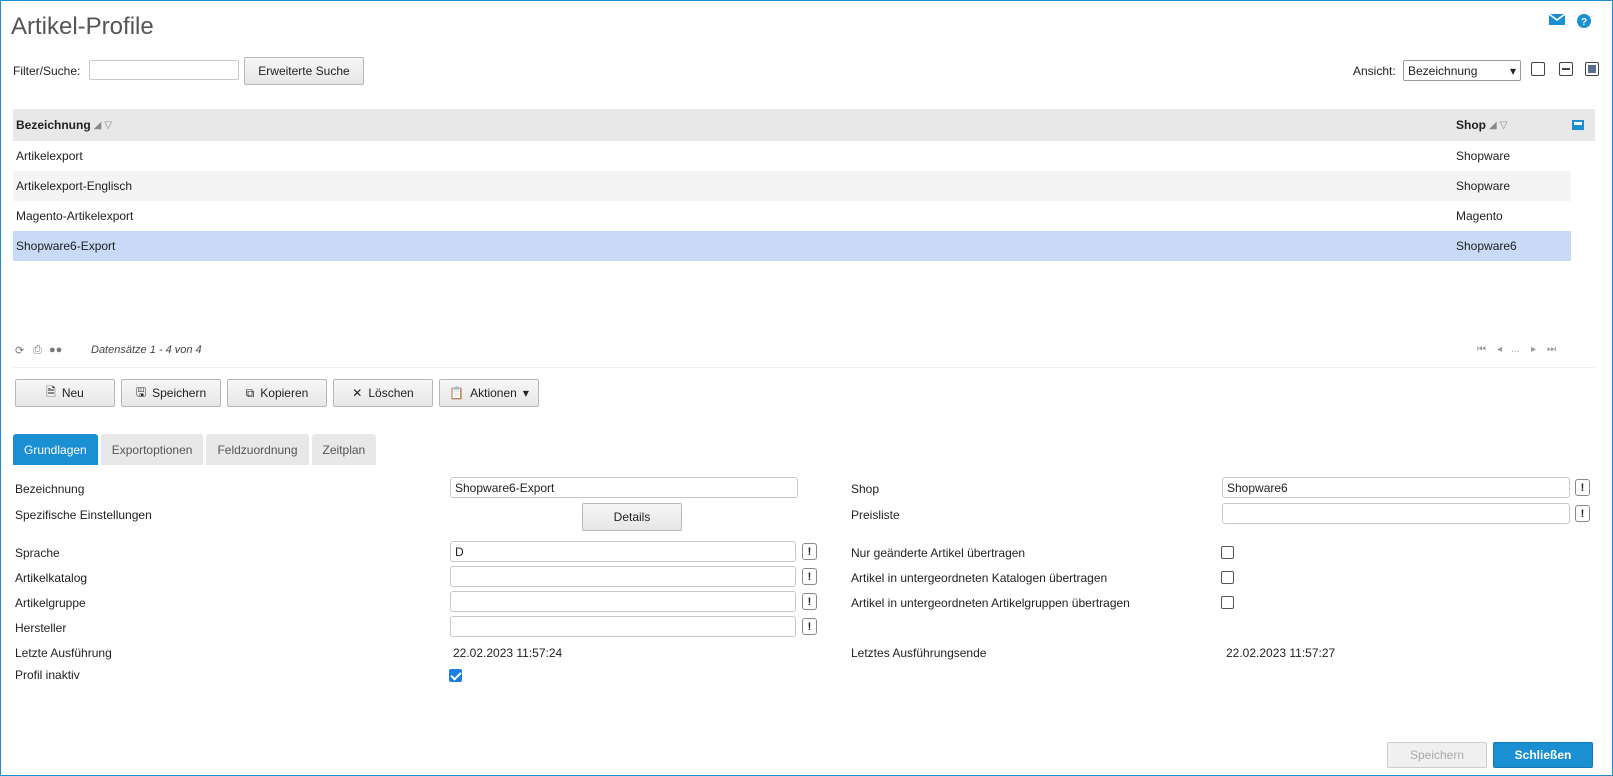 The height and width of the screenshot is (776, 1613). Describe the element at coordinates (82, 26) in the screenshot. I see `page-title: Artikel-Profile` at that location.